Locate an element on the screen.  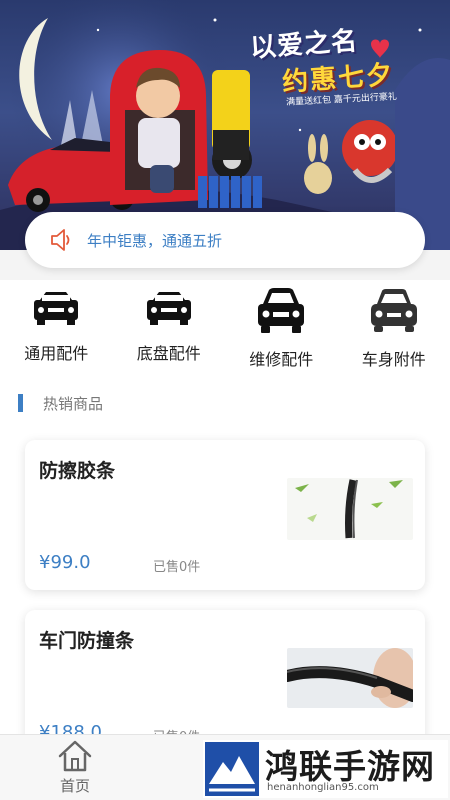
site-watermark: 鸿联手游网 henanhonglian95.com is located at coordinates (325, 769).